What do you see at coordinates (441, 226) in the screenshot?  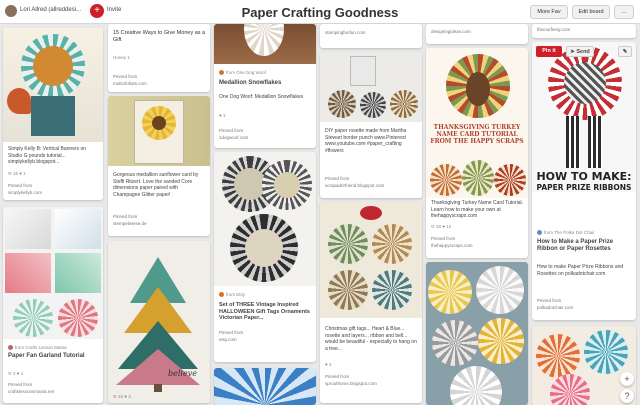 I see `pin-counts: ⟳ 18 ♥ 12` at bounding box center [441, 226].